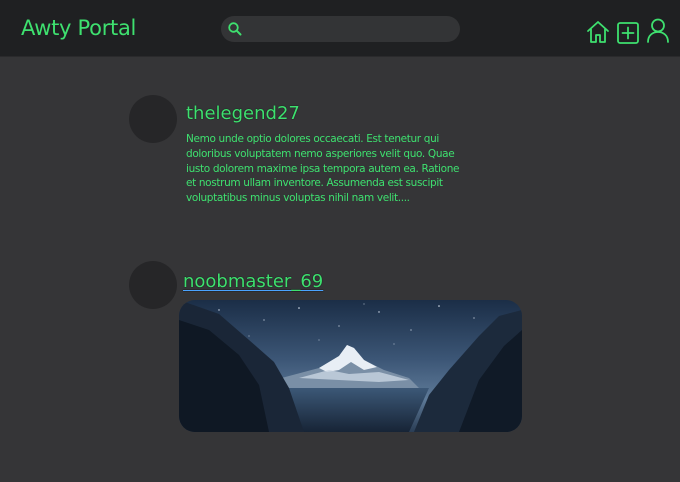 The width and height of the screenshot is (680, 482). Describe the element at coordinates (628, 32) in the screenshot. I see `add-post-icon` at that location.